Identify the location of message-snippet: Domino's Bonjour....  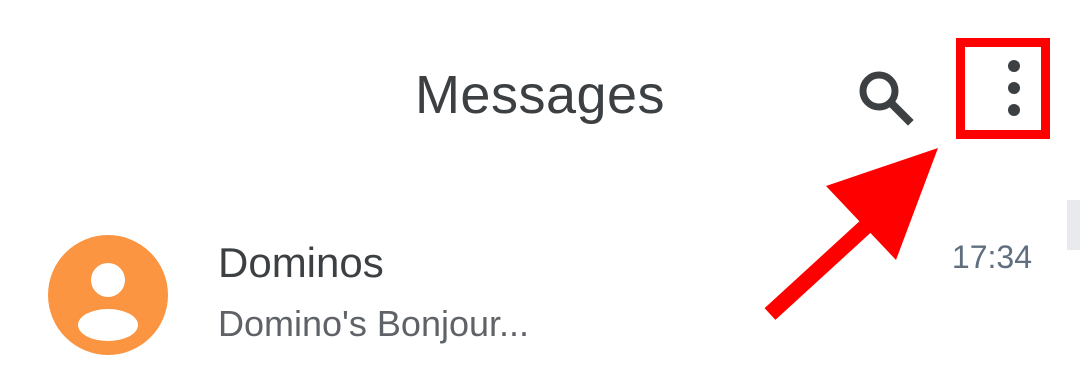
(374, 323).